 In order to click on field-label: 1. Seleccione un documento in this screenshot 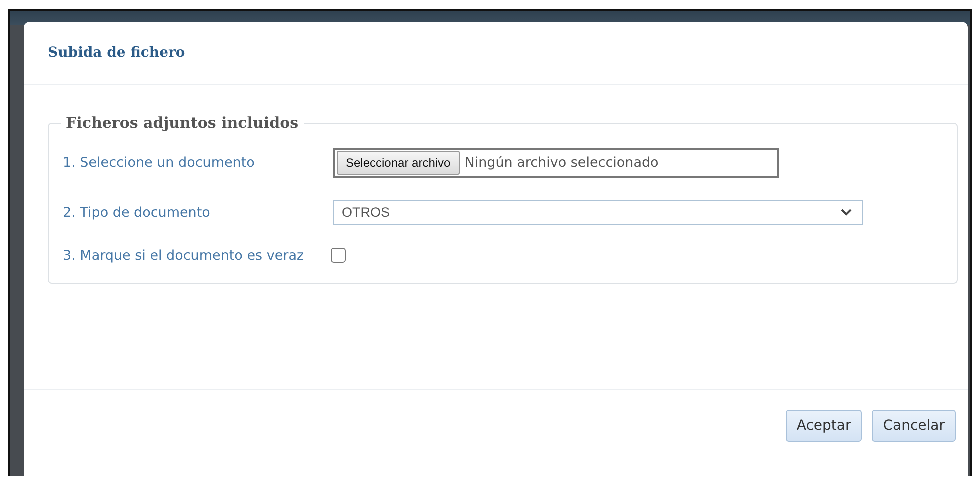, I will do `click(159, 163)`.